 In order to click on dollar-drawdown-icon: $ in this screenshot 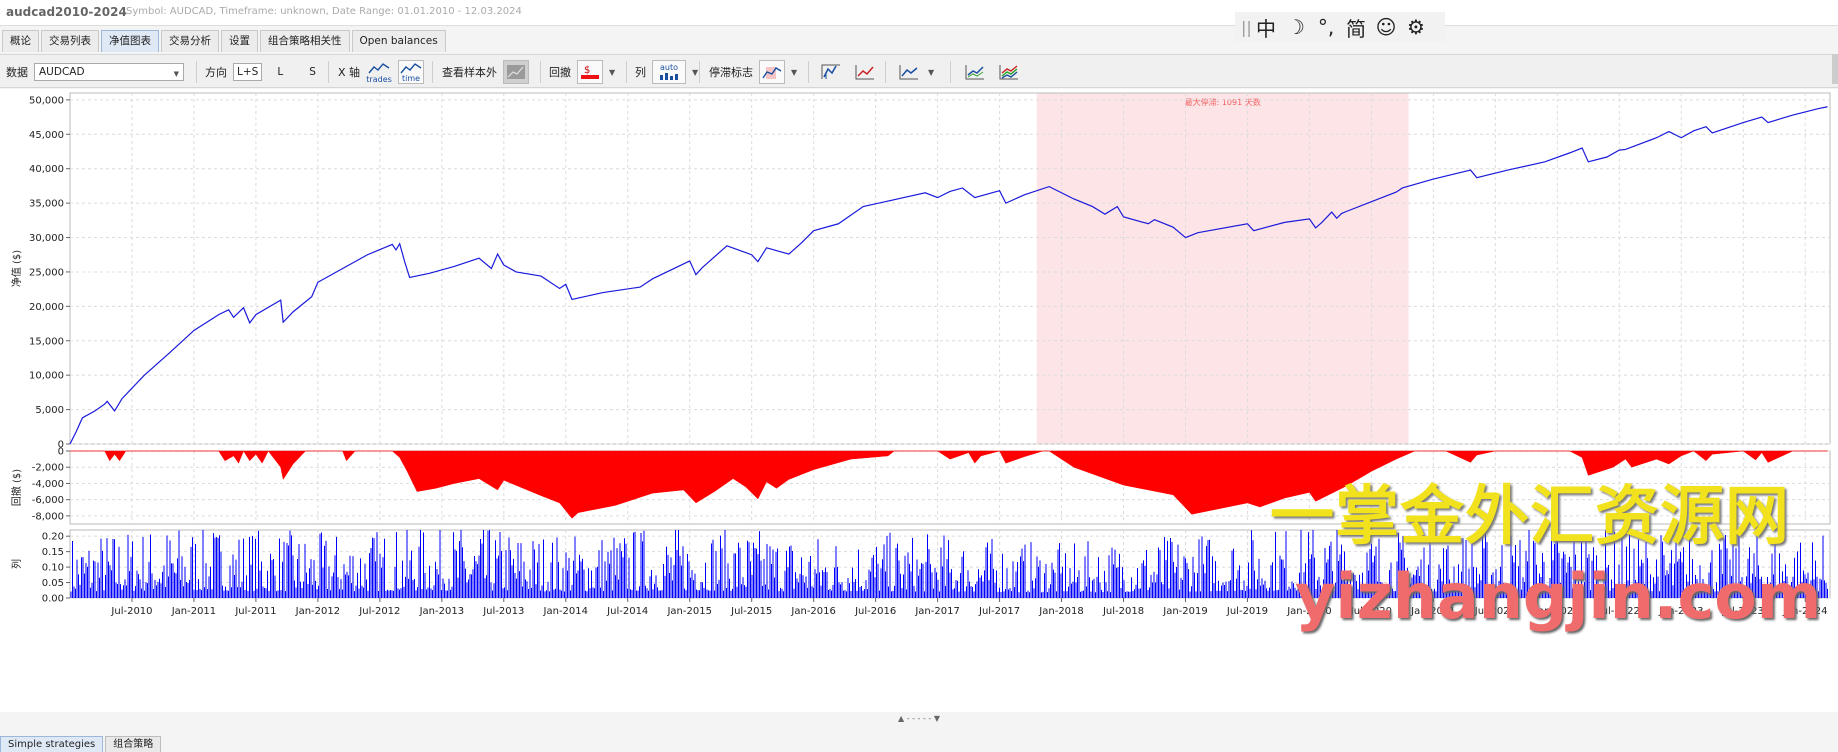, I will do `click(590, 72)`.